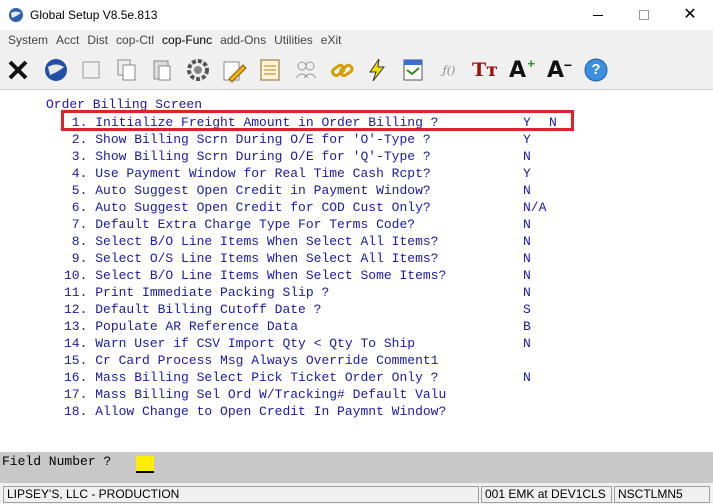  I want to click on maximize-icon, so click(644, 15).